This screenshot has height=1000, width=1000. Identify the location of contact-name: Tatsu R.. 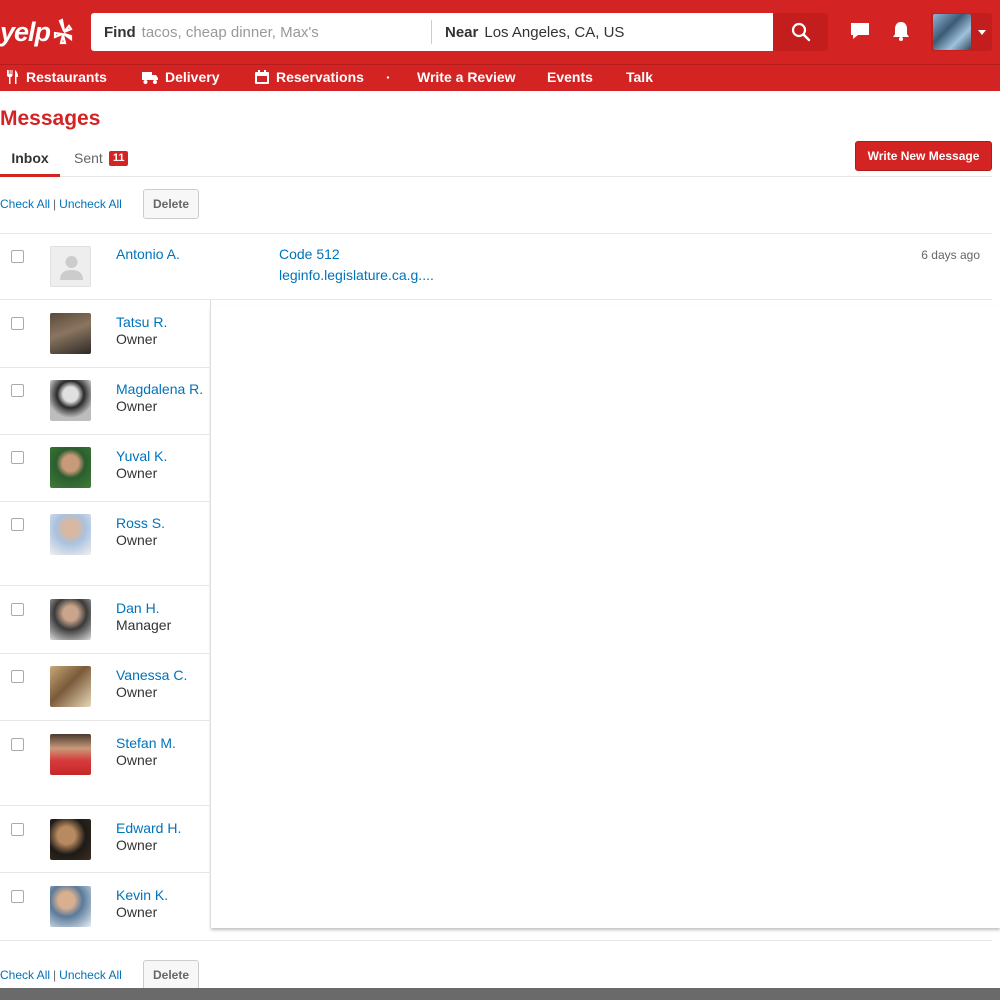
(141, 322).